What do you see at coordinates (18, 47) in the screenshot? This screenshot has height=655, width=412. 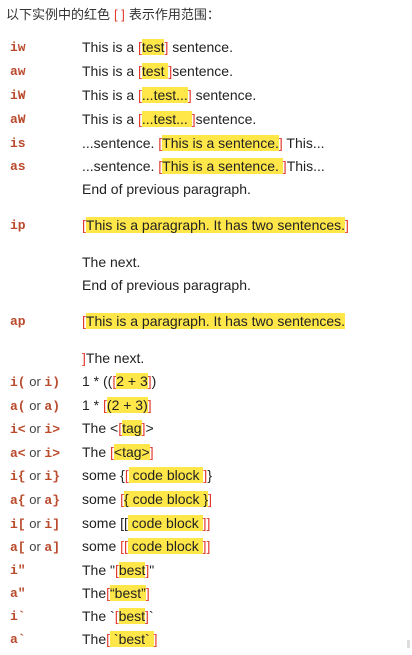 I see `command-token: iw` at bounding box center [18, 47].